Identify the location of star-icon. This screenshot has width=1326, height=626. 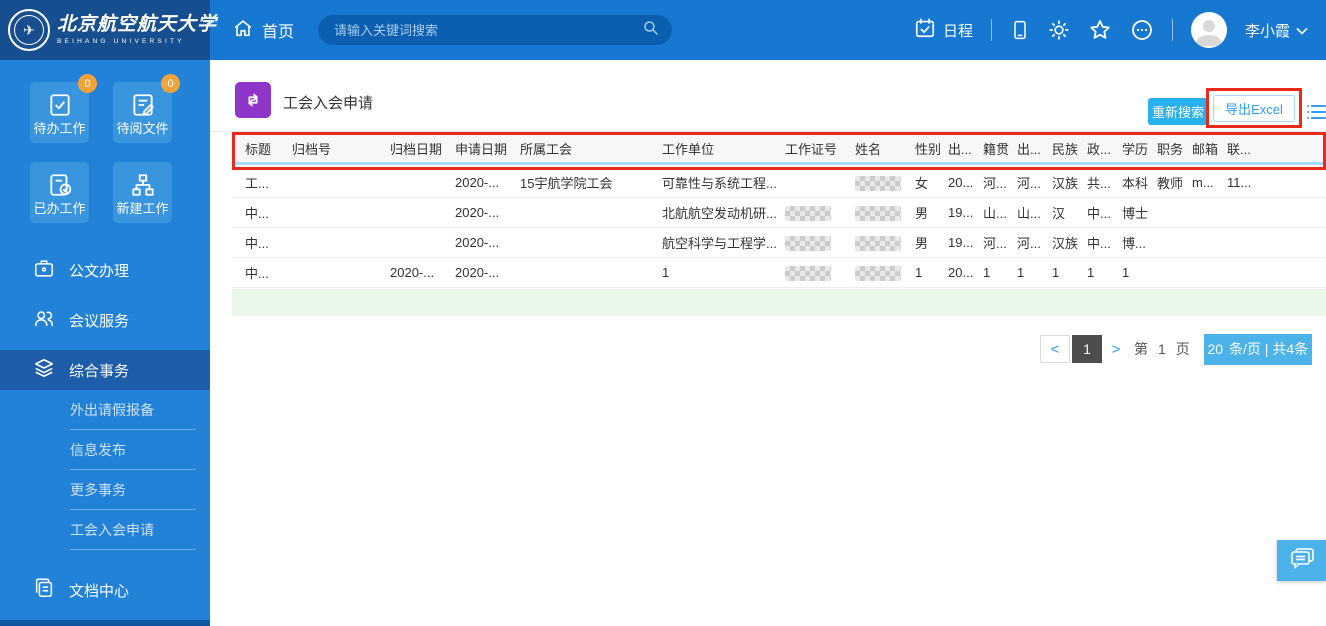
(1100, 30).